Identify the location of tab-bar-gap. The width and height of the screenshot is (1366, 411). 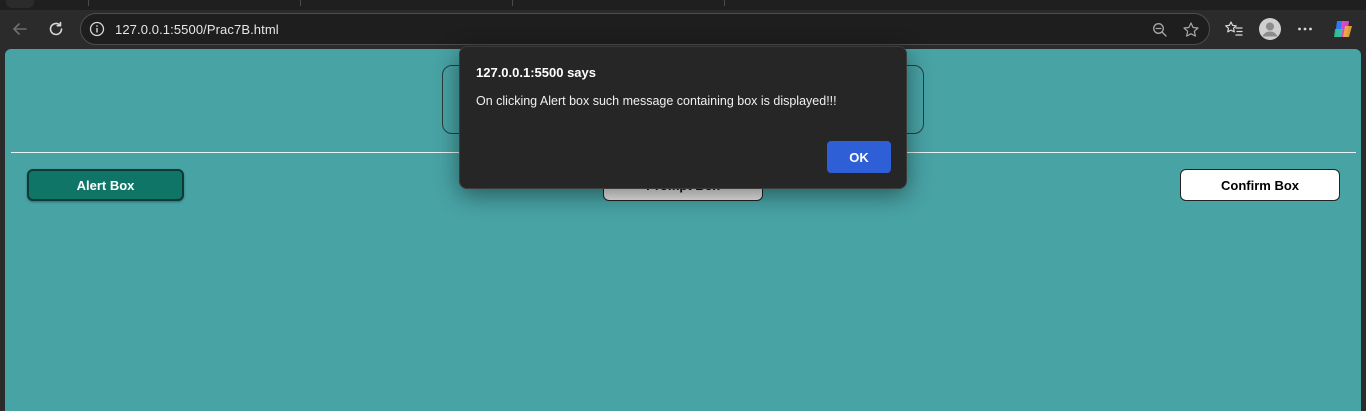
(1040, 4).